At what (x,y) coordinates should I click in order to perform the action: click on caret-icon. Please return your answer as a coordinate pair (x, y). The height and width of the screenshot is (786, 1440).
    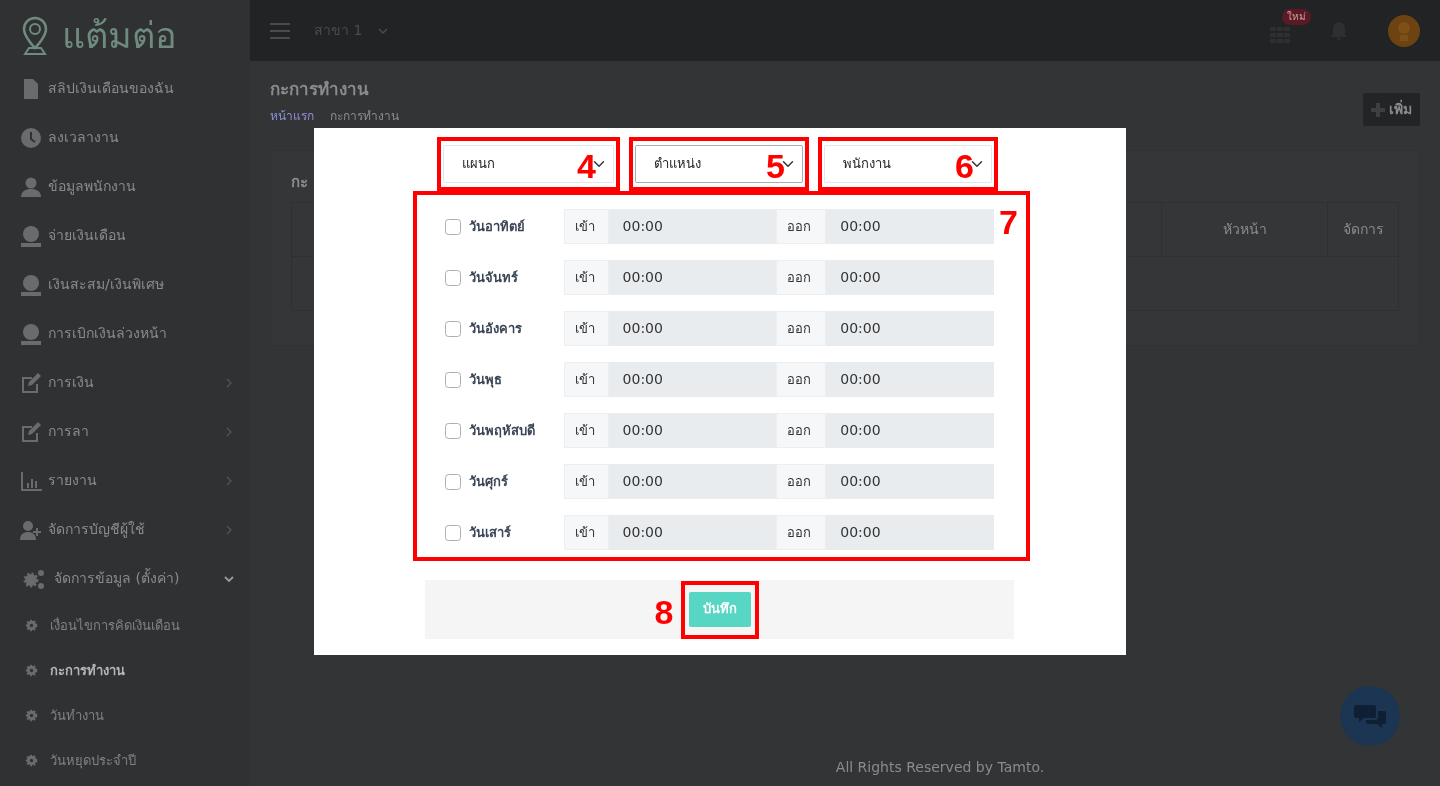
    Looking at the image, I should click on (383, 30).